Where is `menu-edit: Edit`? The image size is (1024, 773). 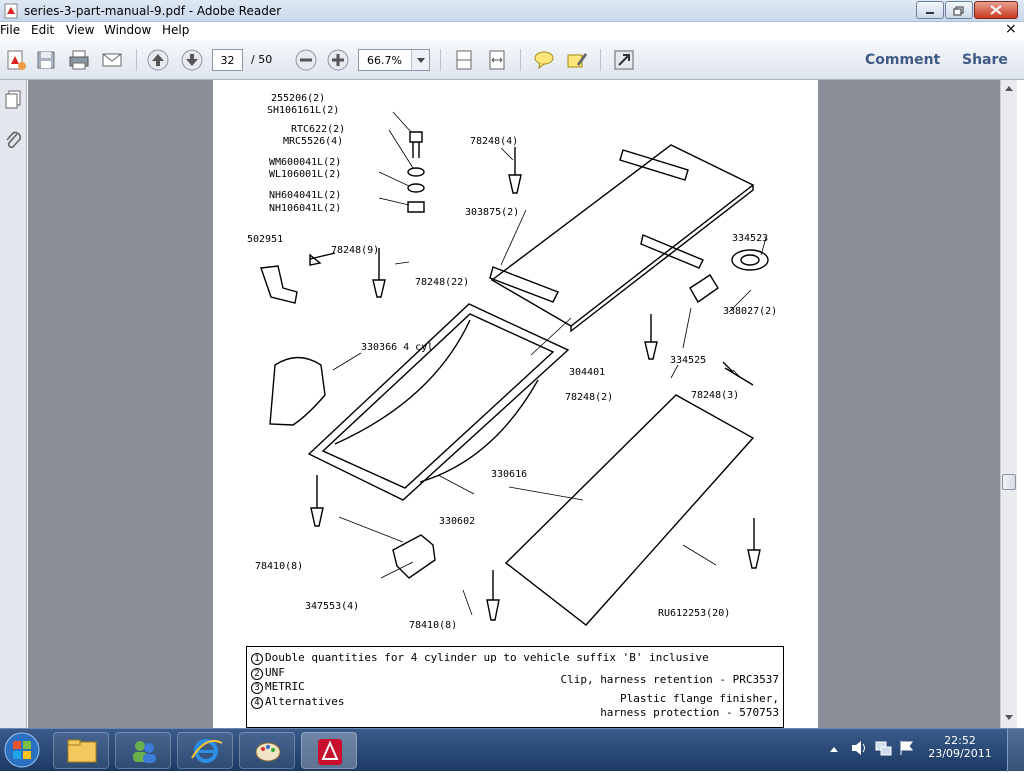 menu-edit: Edit is located at coordinates (42, 30).